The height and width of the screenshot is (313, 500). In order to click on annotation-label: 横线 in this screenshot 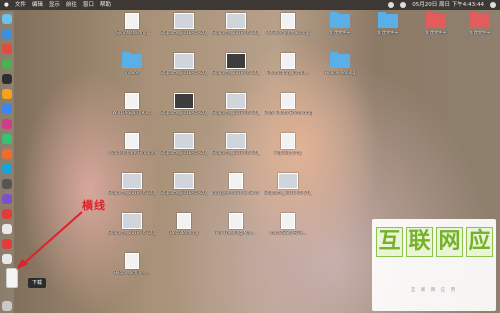, I will do `click(94, 205)`.